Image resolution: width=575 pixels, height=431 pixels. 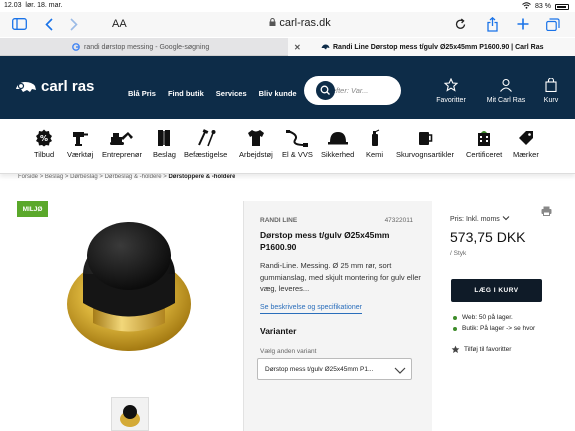 I want to click on category-kemi: Kemi, so click(x=374, y=144).